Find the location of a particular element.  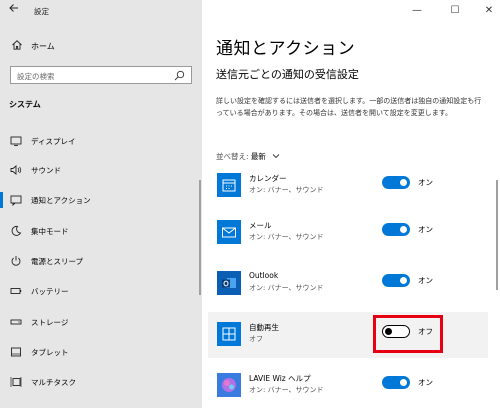

content-scrollbar is located at coordinates (497, 235).